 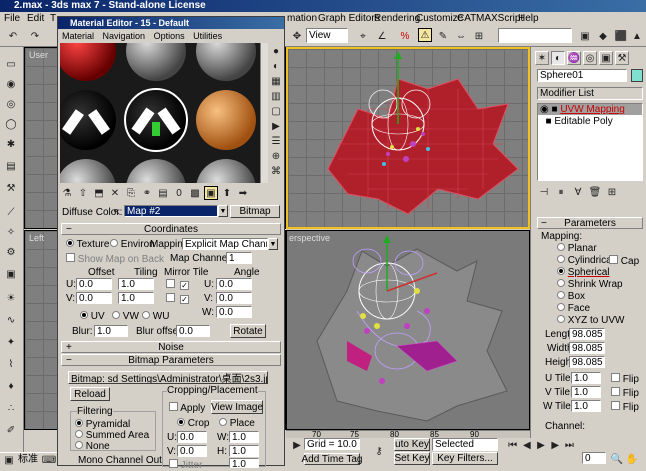 What do you see at coordinates (590, 58) in the screenshot?
I see `motion-tab-icon: ◎` at bounding box center [590, 58].